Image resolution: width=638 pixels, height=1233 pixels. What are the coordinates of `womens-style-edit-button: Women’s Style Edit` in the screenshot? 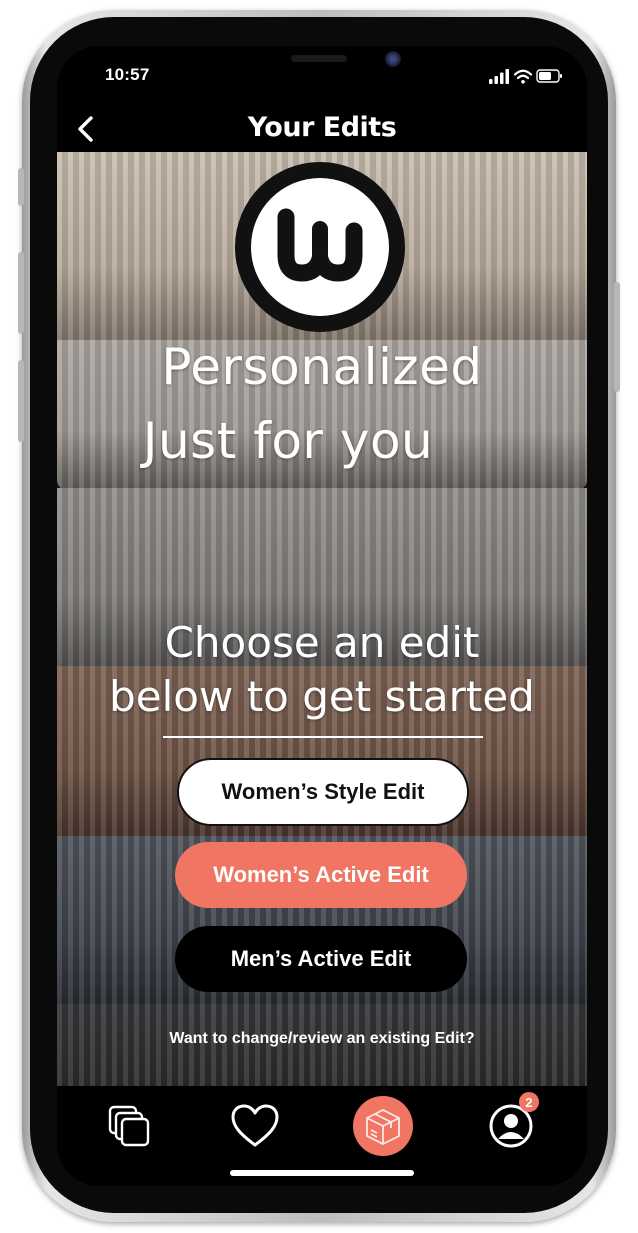 It's located at (323, 792).